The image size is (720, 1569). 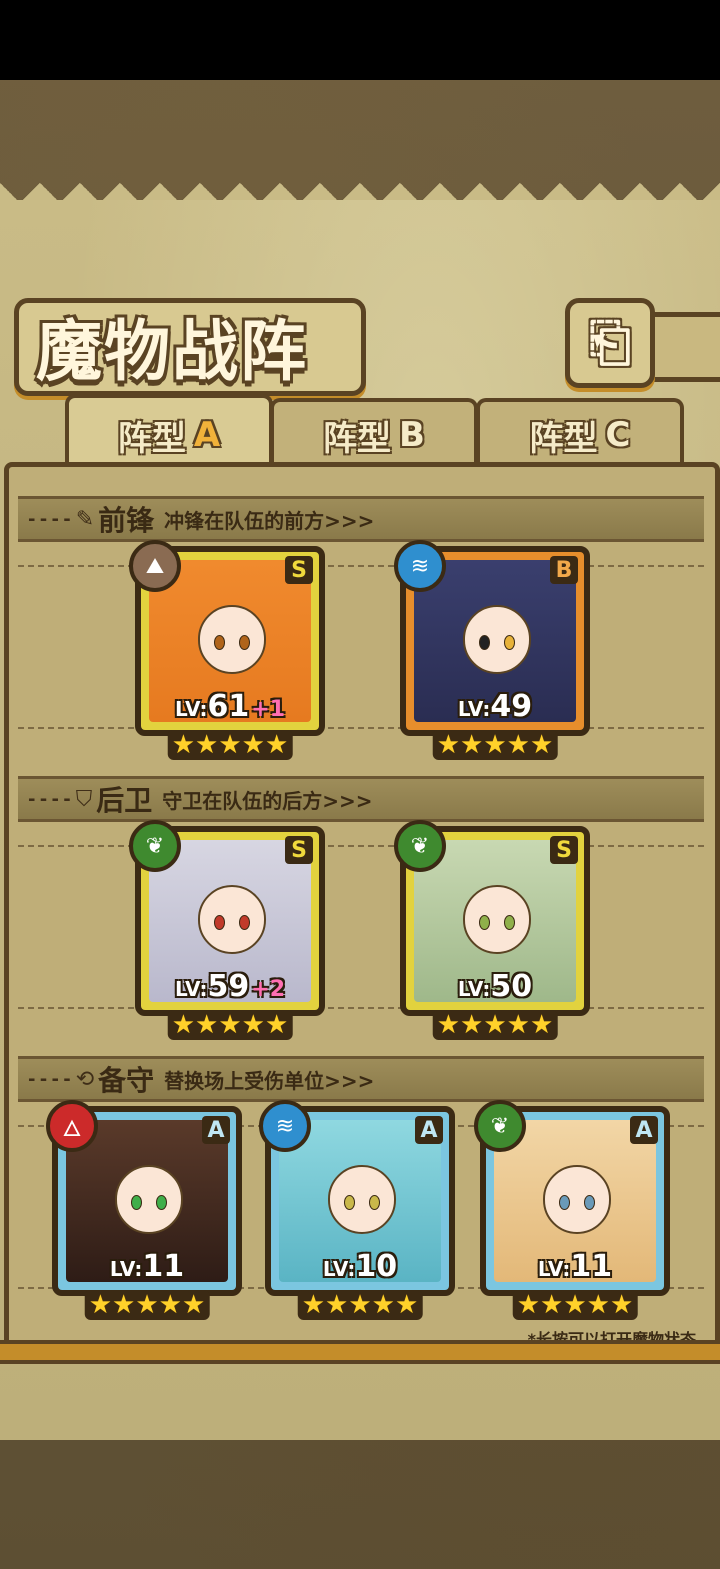 I want to click on tab-formation-a: 阵型 A, so click(x=169, y=433).